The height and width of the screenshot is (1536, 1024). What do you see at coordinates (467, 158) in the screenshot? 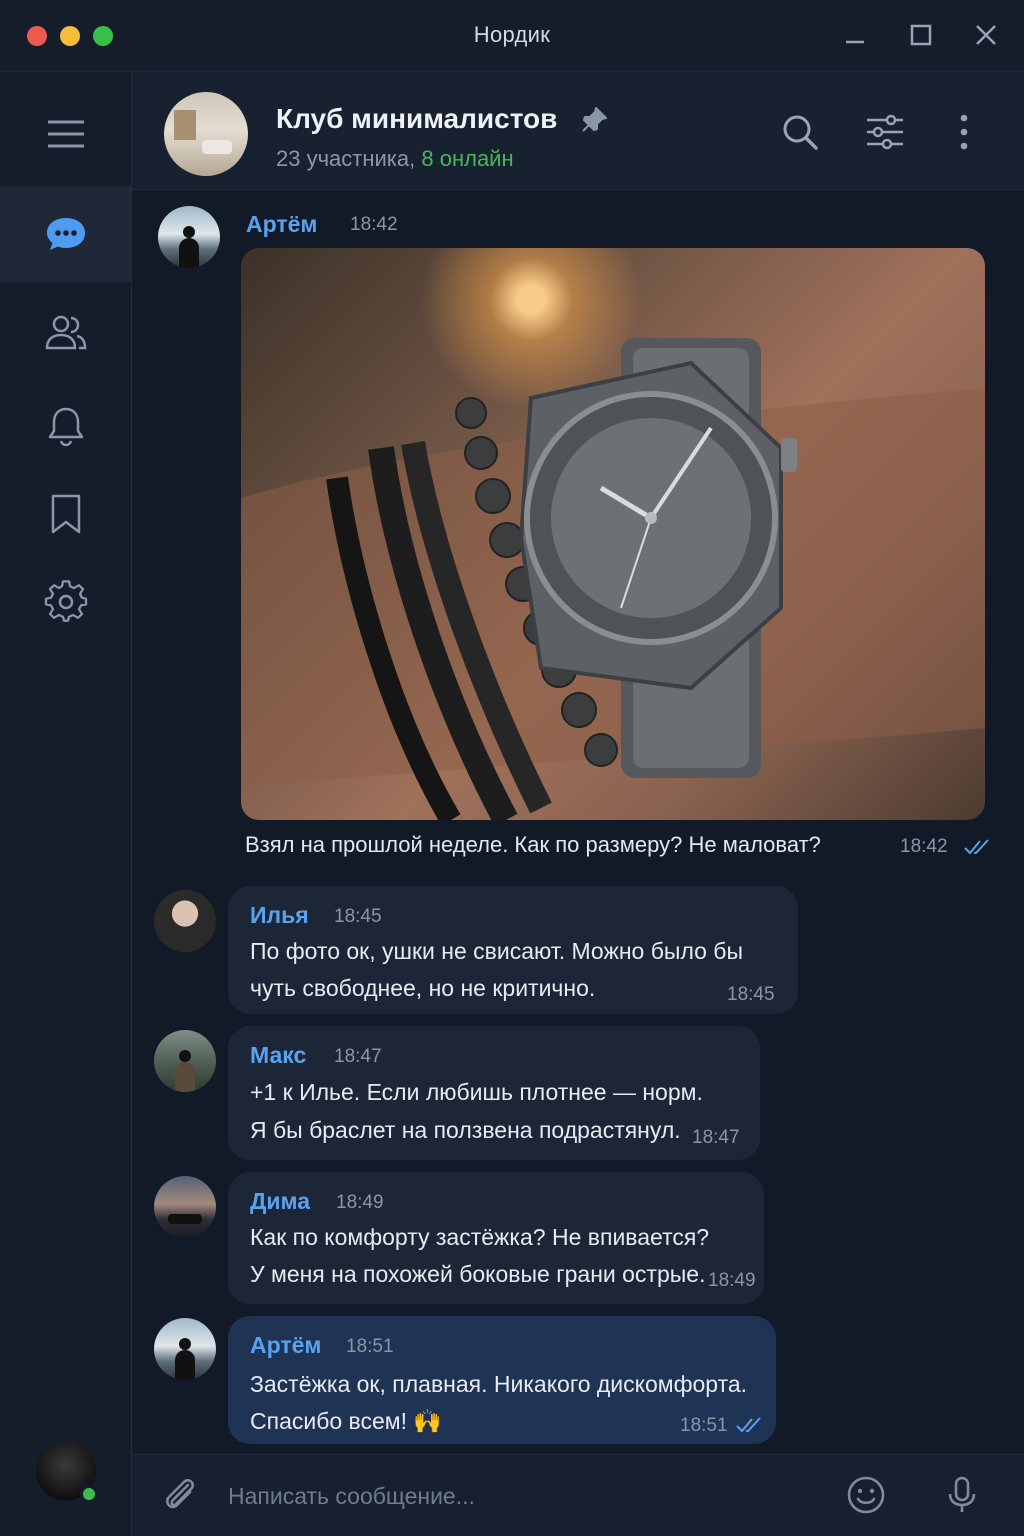
I see `online-count: 8 онлайн` at bounding box center [467, 158].